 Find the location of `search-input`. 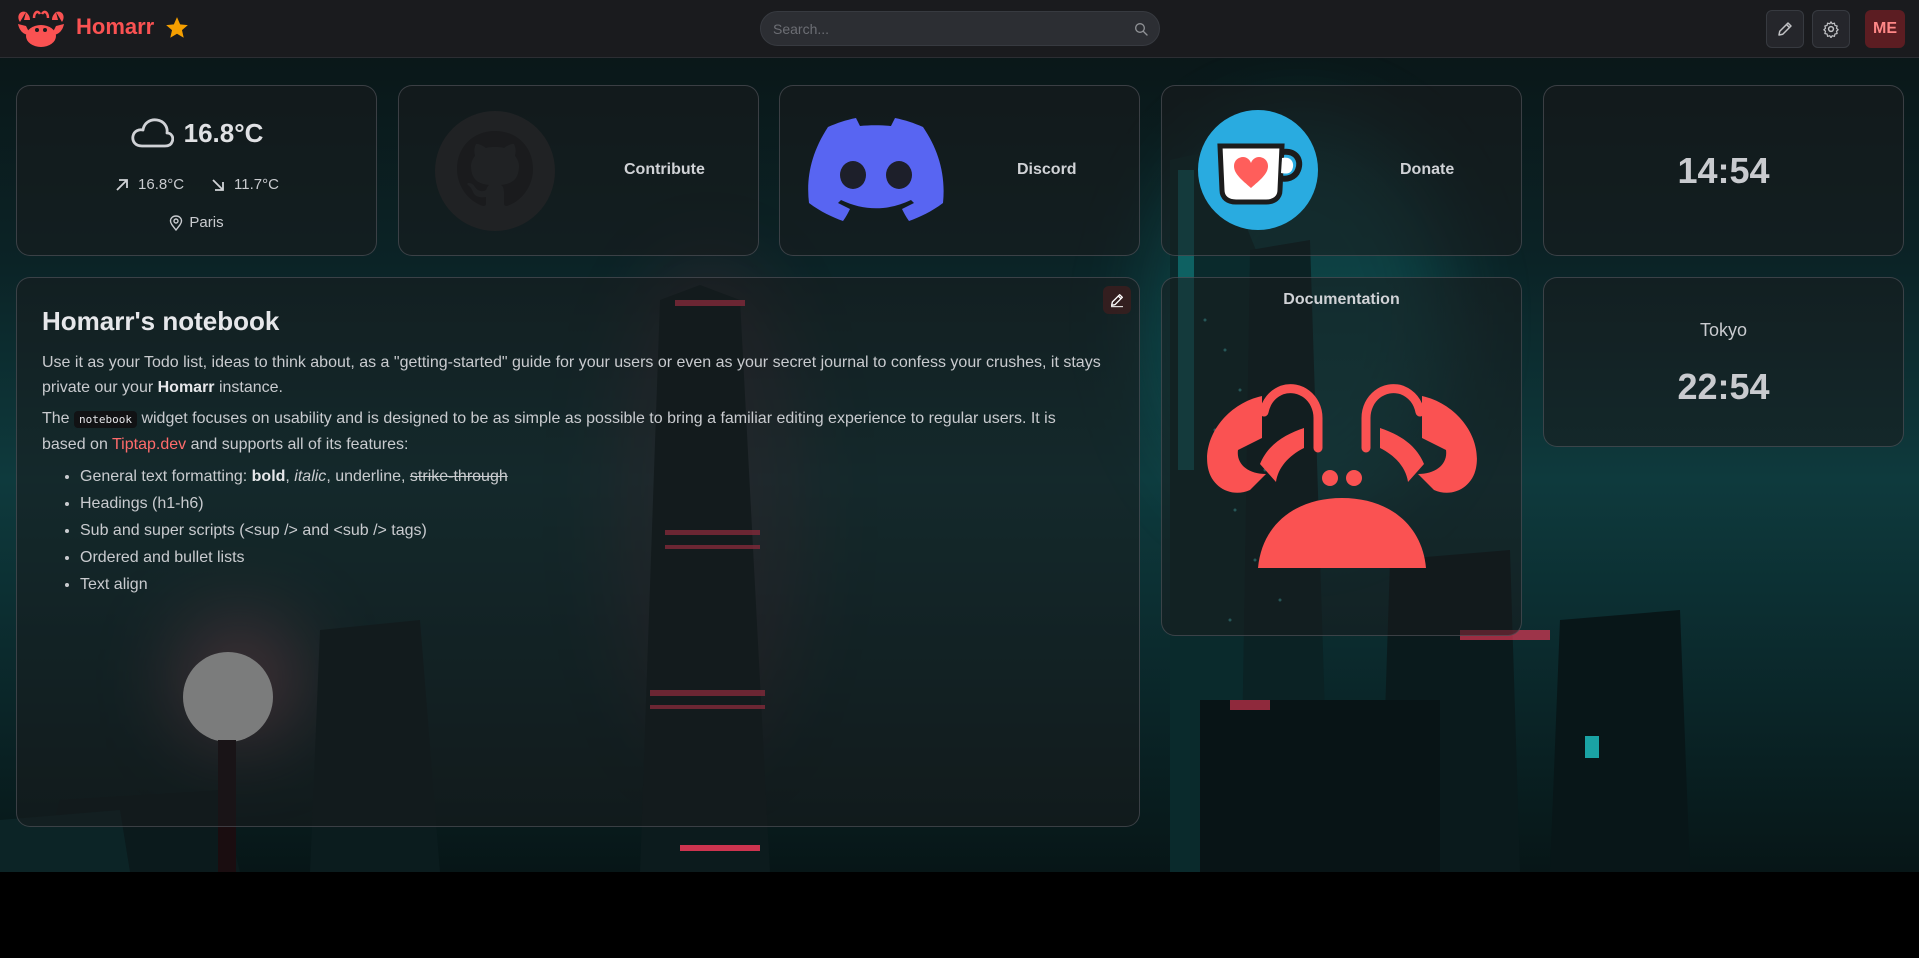

search-input is located at coordinates (960, 28).